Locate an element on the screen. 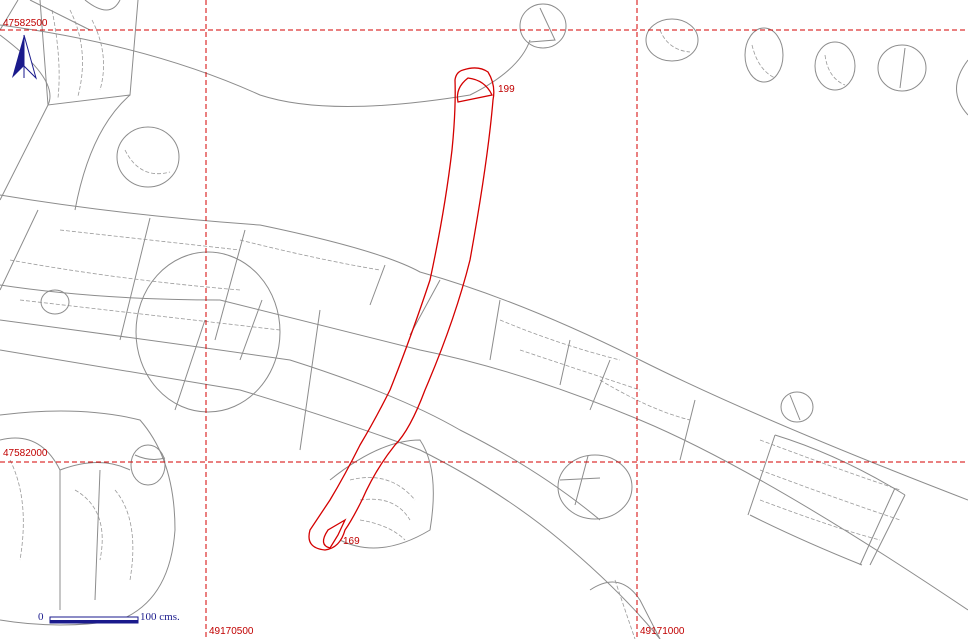 This screenshot has height=639, width=968. highlight-outline is located at coordinates (401, 309).